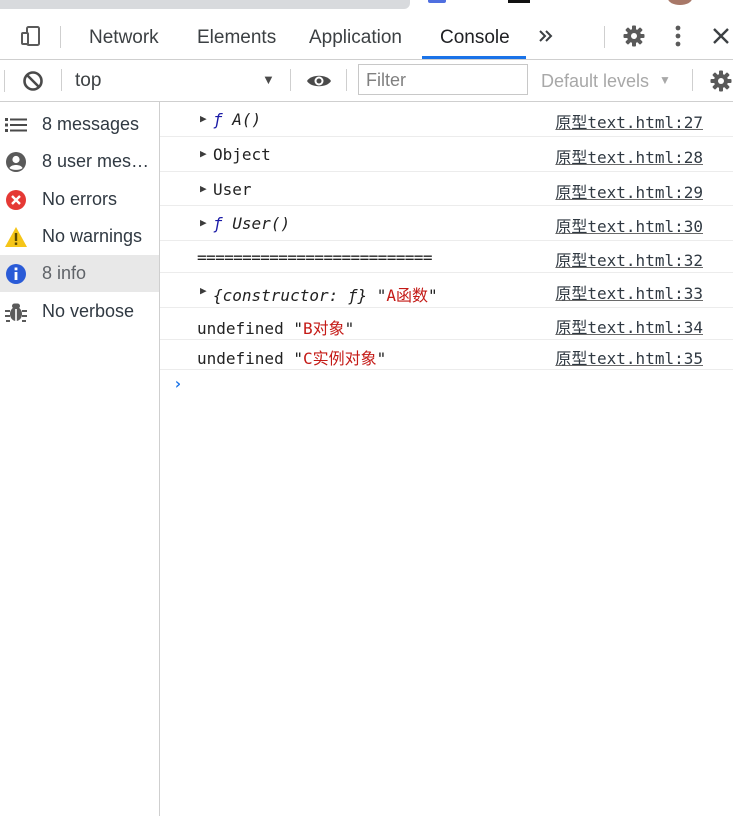 This screenshot has height=816, width=733. I want to click on source-link: 原型text.html:27, so click(629, 121).